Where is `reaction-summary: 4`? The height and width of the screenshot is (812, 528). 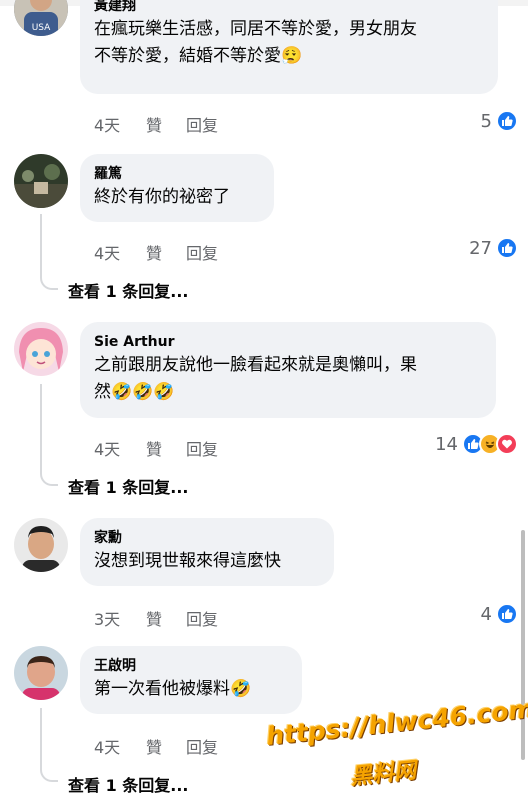
reaction-summary: 4 is located at coordinates (499, 614).